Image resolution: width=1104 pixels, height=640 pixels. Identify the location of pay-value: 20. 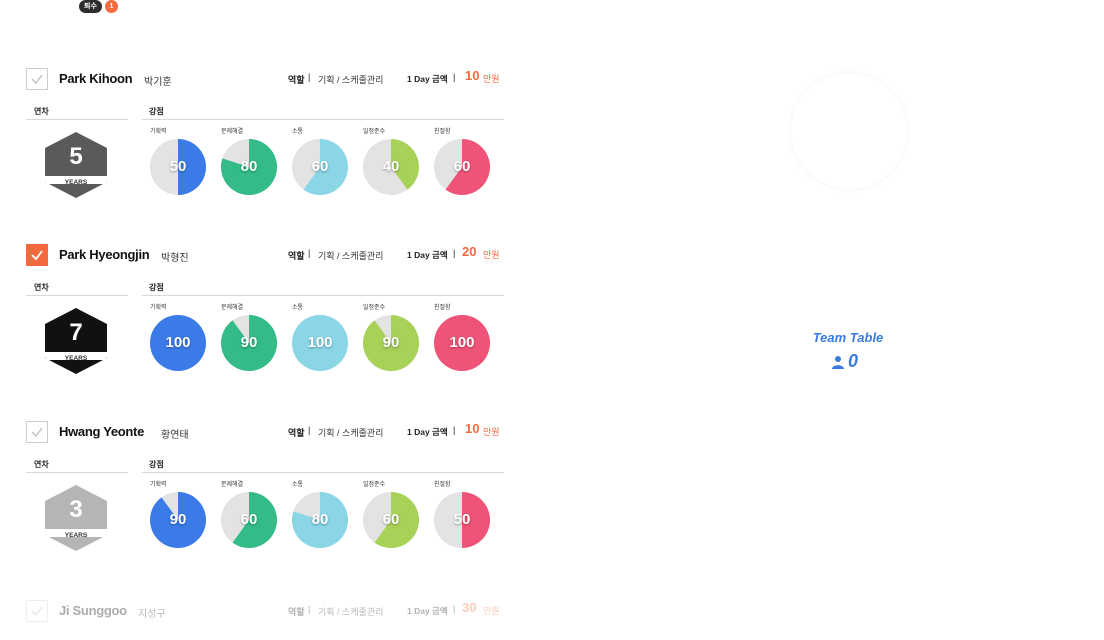
(469, 251).